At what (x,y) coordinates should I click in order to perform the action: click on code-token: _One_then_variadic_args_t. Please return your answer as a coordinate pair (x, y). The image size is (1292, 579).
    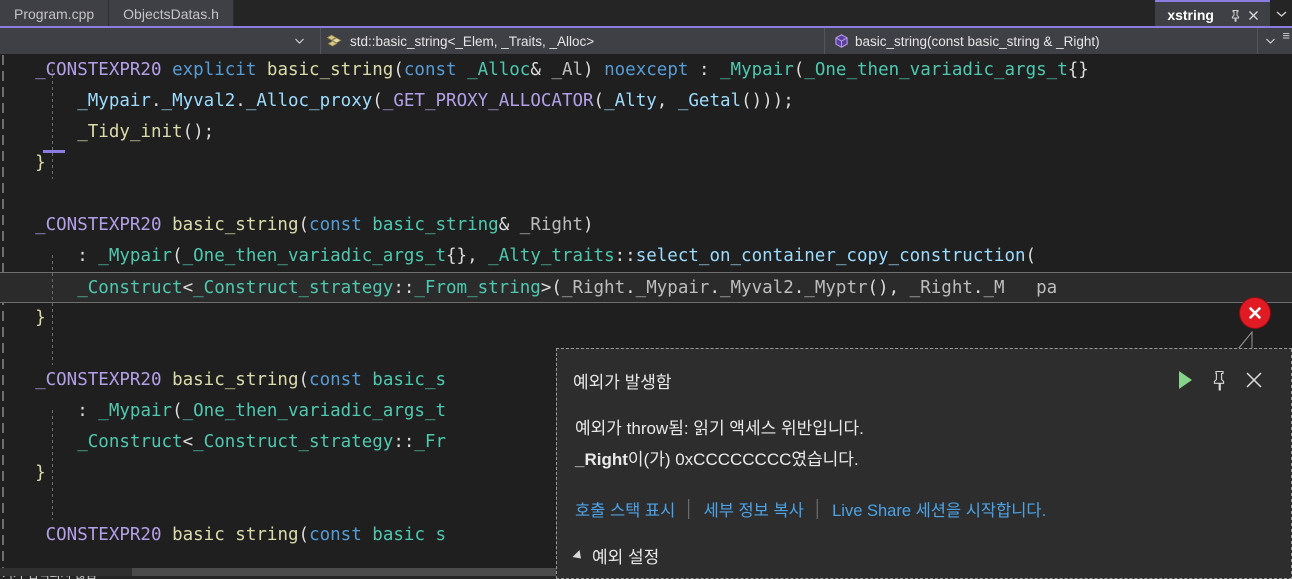
    Looking at the image, I should click on (314, 411).